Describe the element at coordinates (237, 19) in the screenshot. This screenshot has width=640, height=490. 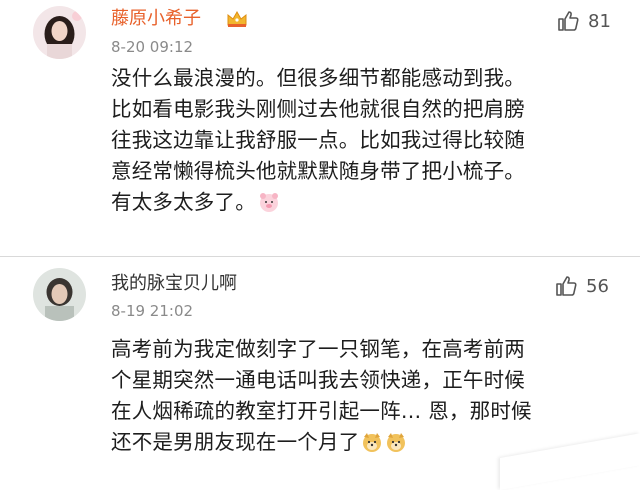
I see `crown-icon` at that location.